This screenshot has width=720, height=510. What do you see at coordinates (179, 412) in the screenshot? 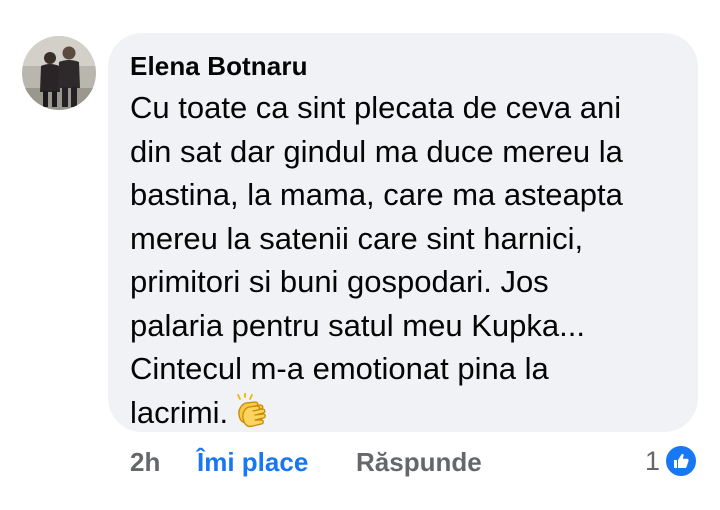
I see `comment-text-line: lacrimi.` at bounding box center [179, 412].